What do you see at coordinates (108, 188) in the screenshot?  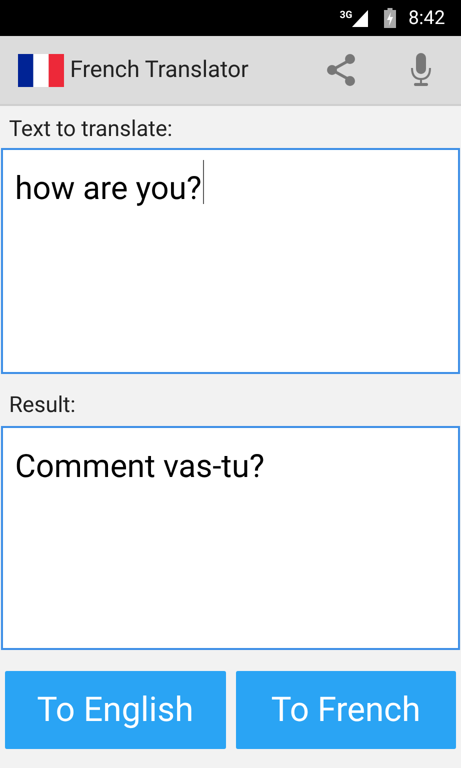 I see `input-text: how are you?` at bounding box center [108, 188].